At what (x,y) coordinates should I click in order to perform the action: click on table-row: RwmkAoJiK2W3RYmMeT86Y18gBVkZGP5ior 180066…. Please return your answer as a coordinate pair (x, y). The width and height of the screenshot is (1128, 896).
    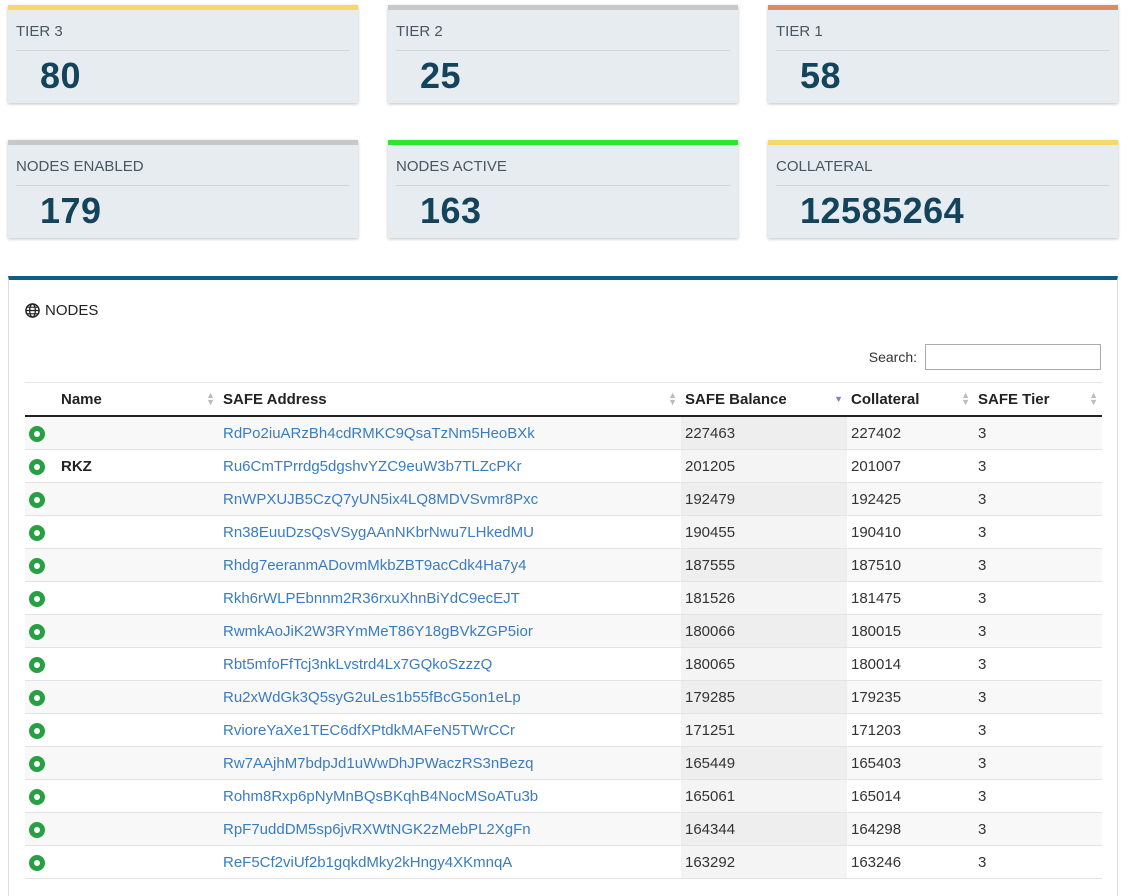
    Looking at the image, I should click on (563, 631).